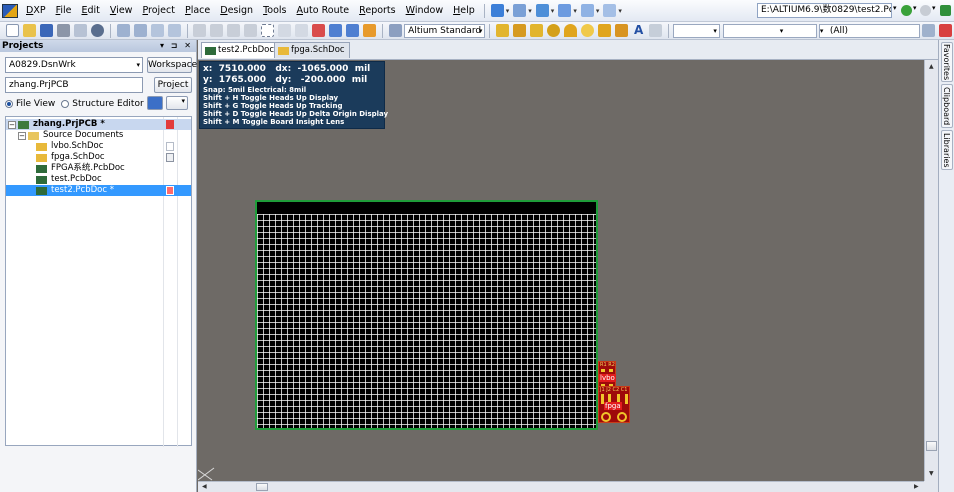 This screenshot has width=954, height=492. What do you see at coordinates (656, 30) in the screenshot?
I see `place-component-icon` at bounding box center [656, 30].